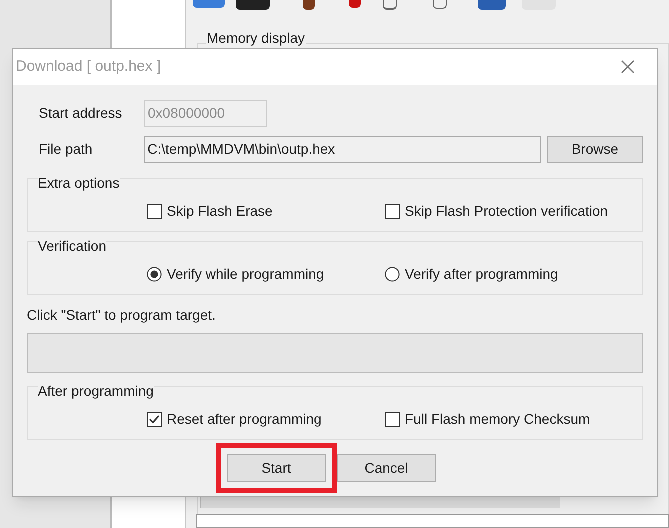 This screenshot has height=528, width=669. Describe the element at coordinates (266, 419) in the screenshot. I see `checkbox-option: Reset after programming` at that location.